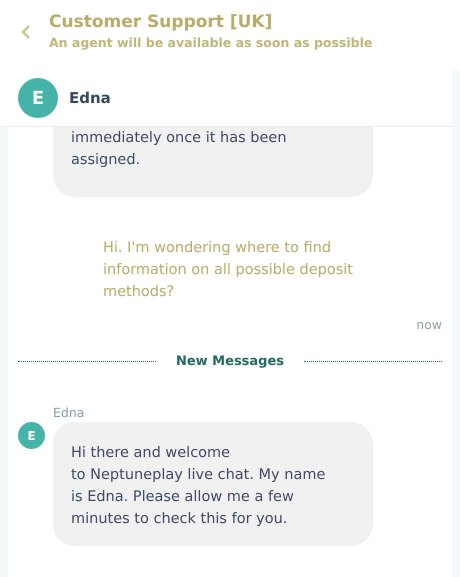 This screenshot has height=577, width=460. What do you see at coordinates (161, 22) in the screenshot?
I see `chat-title: Customer Support [UK]` at bounding box center [161, 22].